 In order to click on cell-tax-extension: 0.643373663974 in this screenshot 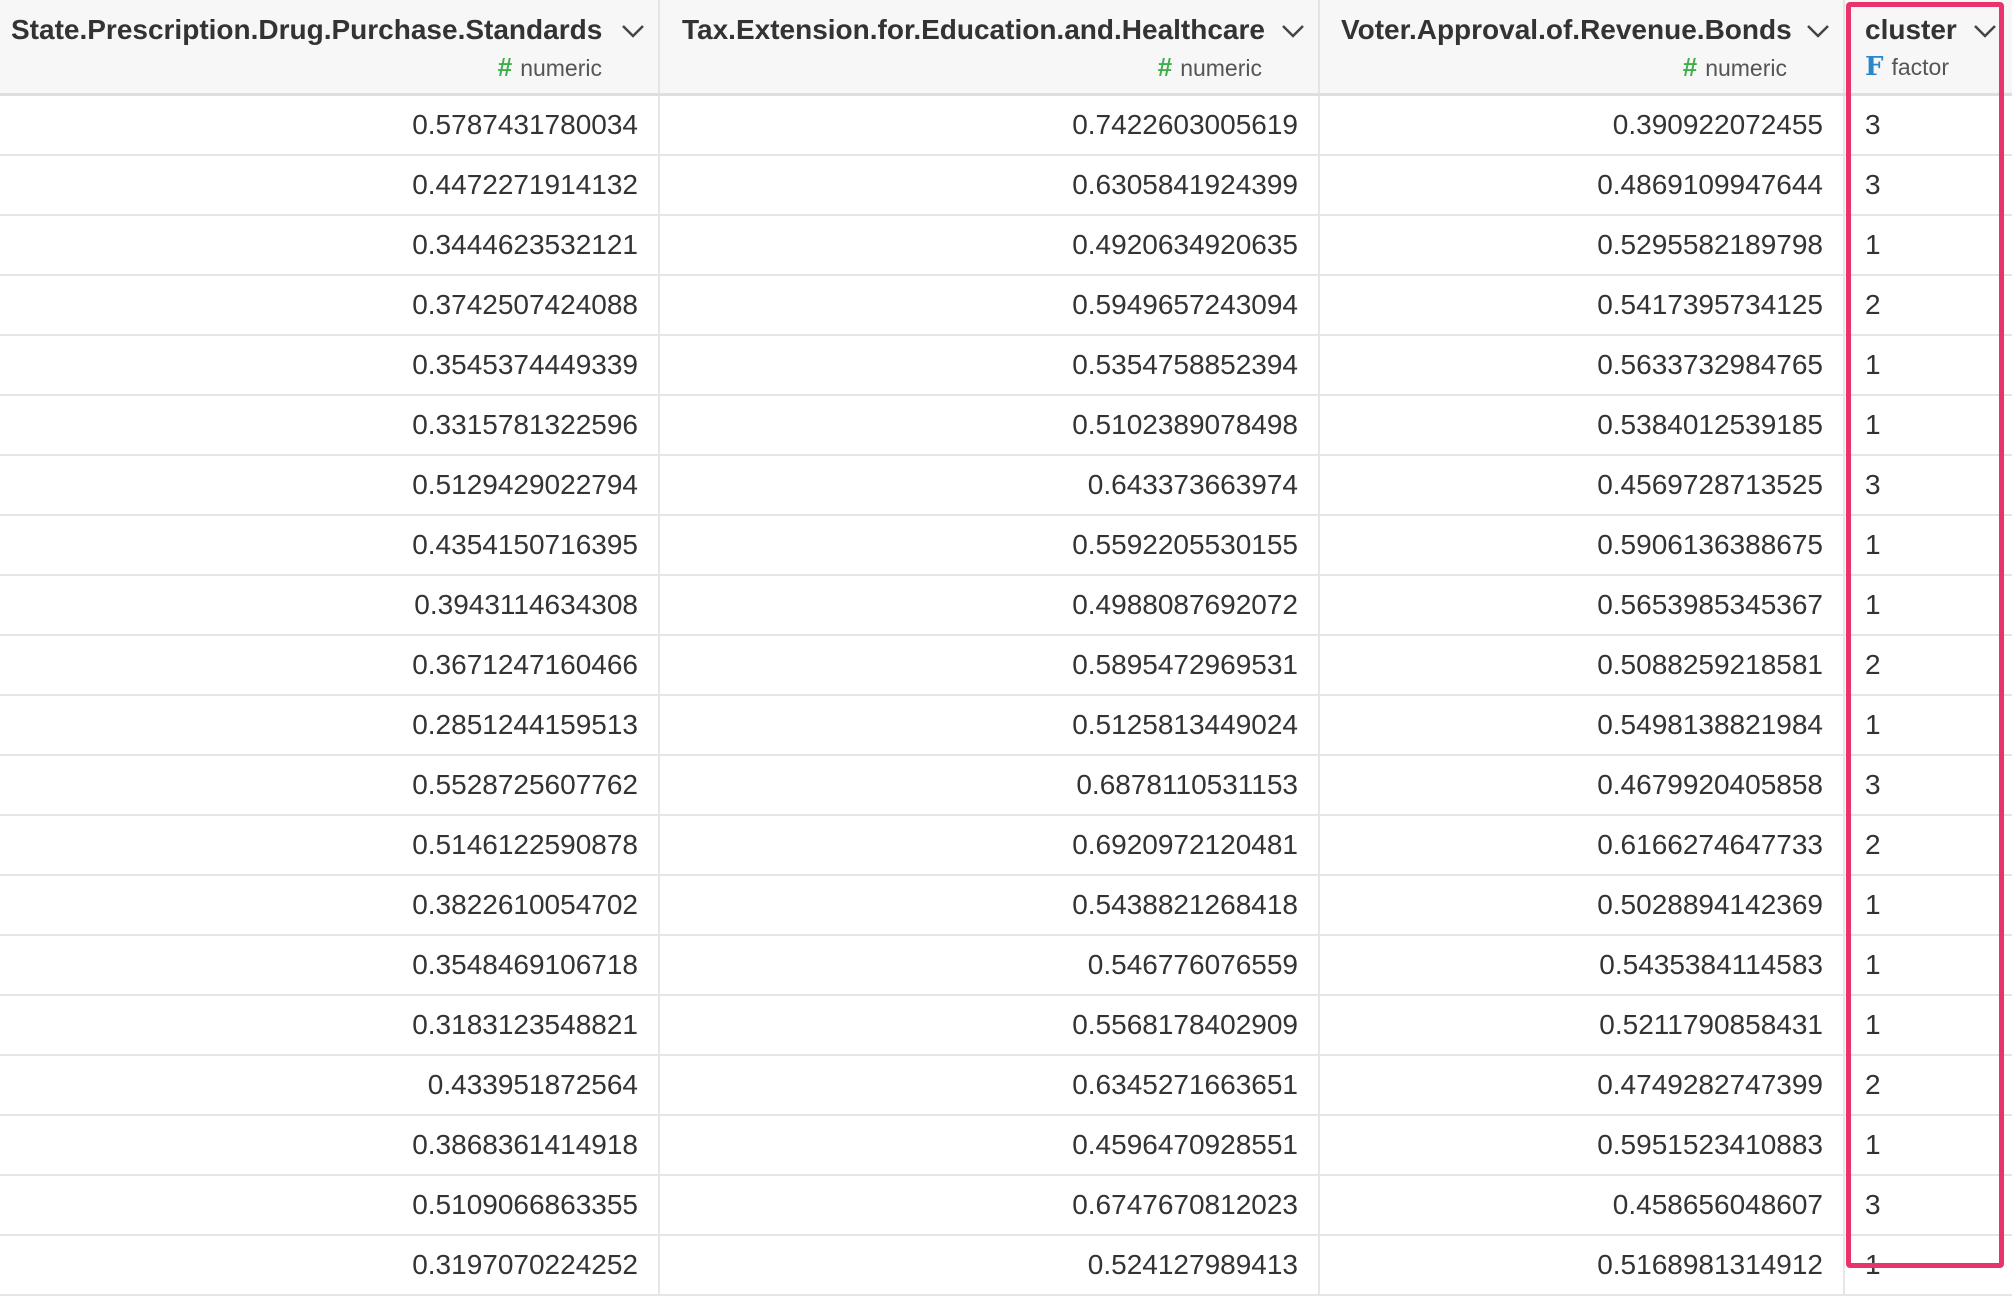, I will do `click(990, 485)`.